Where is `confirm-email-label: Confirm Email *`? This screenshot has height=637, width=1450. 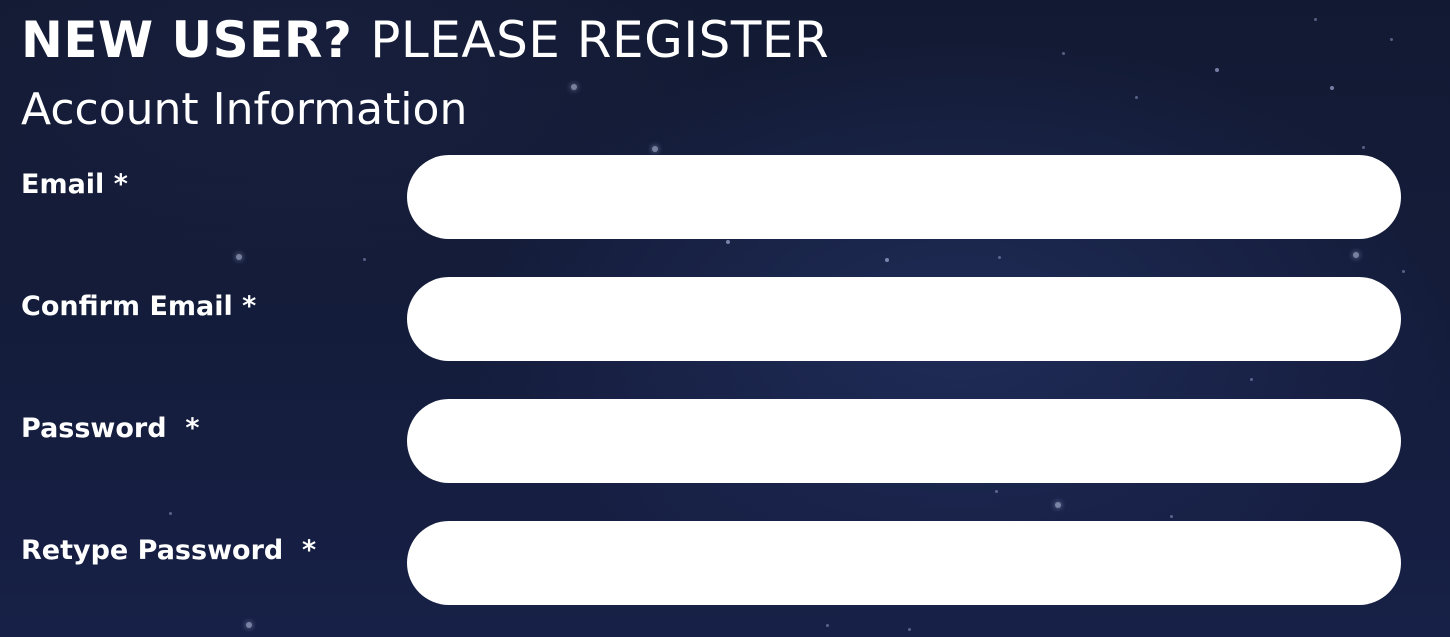
confirm-email-label: Confirm Email * is located at coordinates (139, 306).